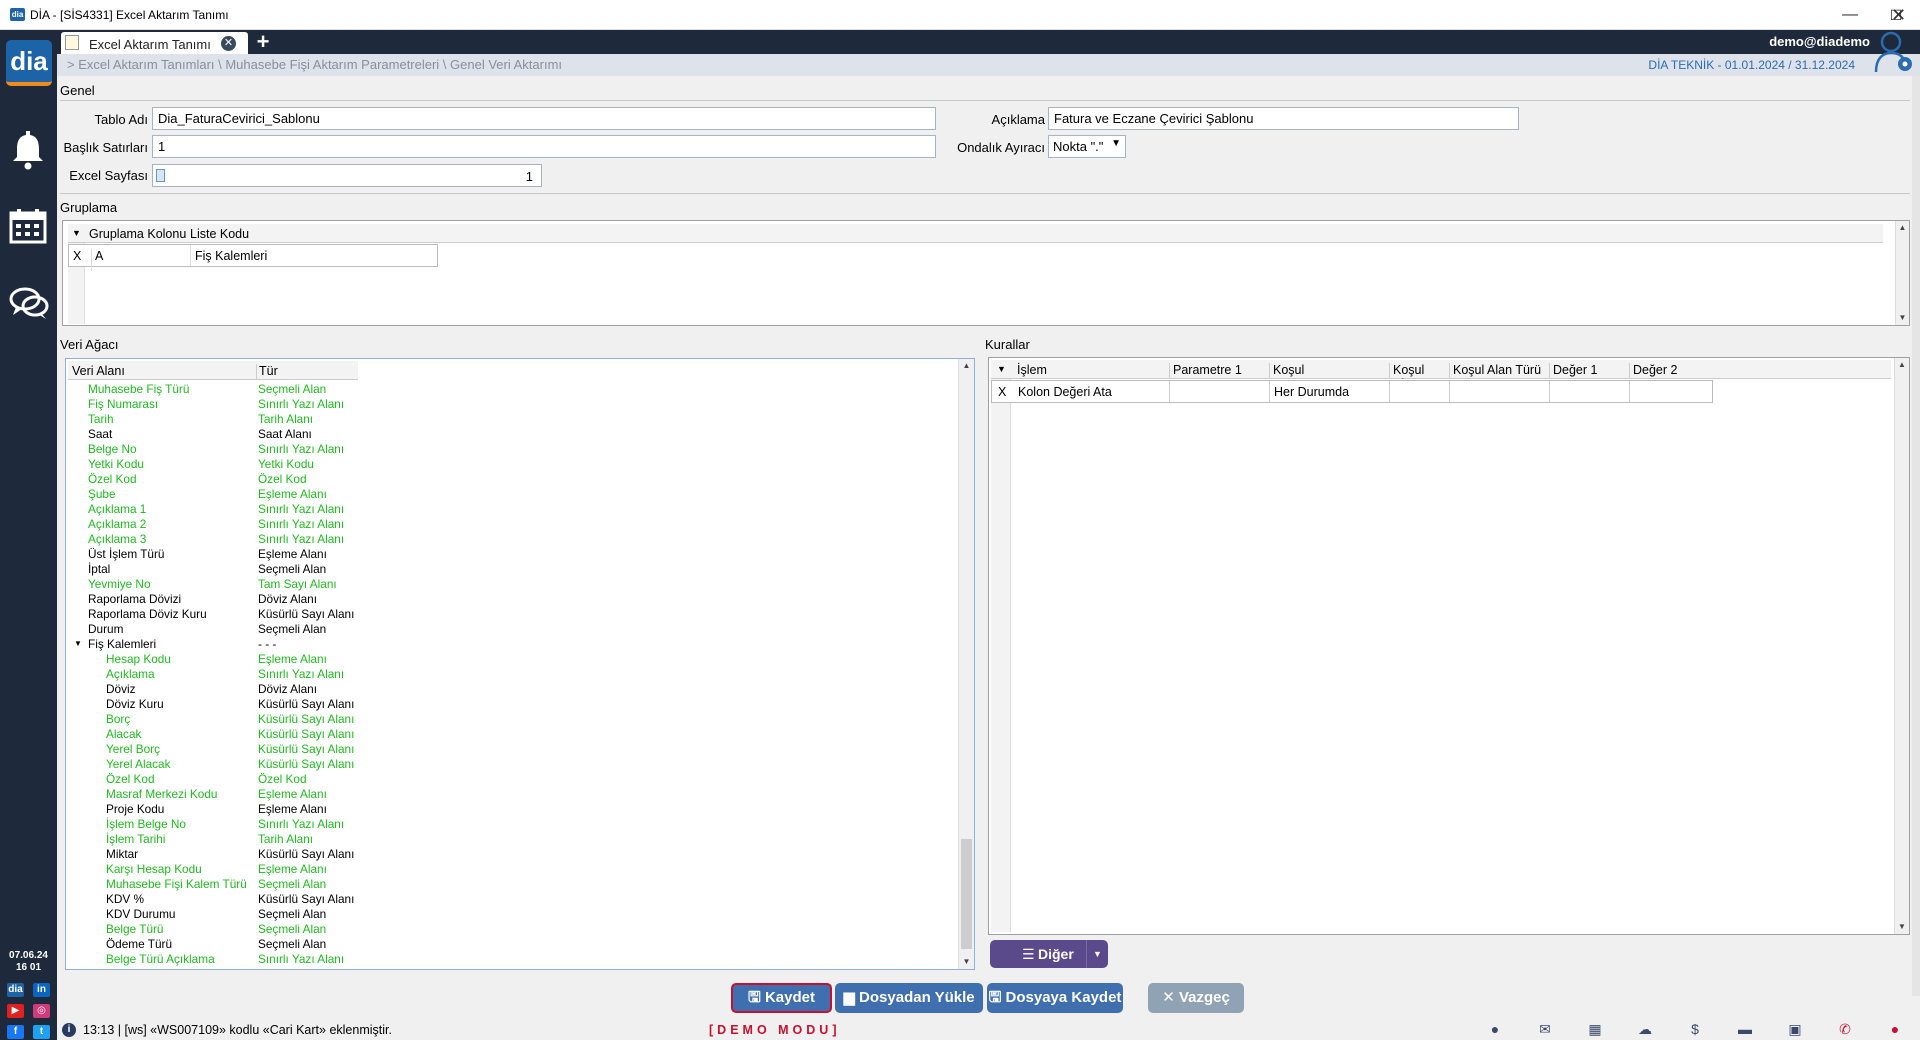 The height and width of the screenshot is (1040, 1920). I want to click on tree-row: Karşı Hesap Kodu Eşleme Alanı, so click(508, 869).